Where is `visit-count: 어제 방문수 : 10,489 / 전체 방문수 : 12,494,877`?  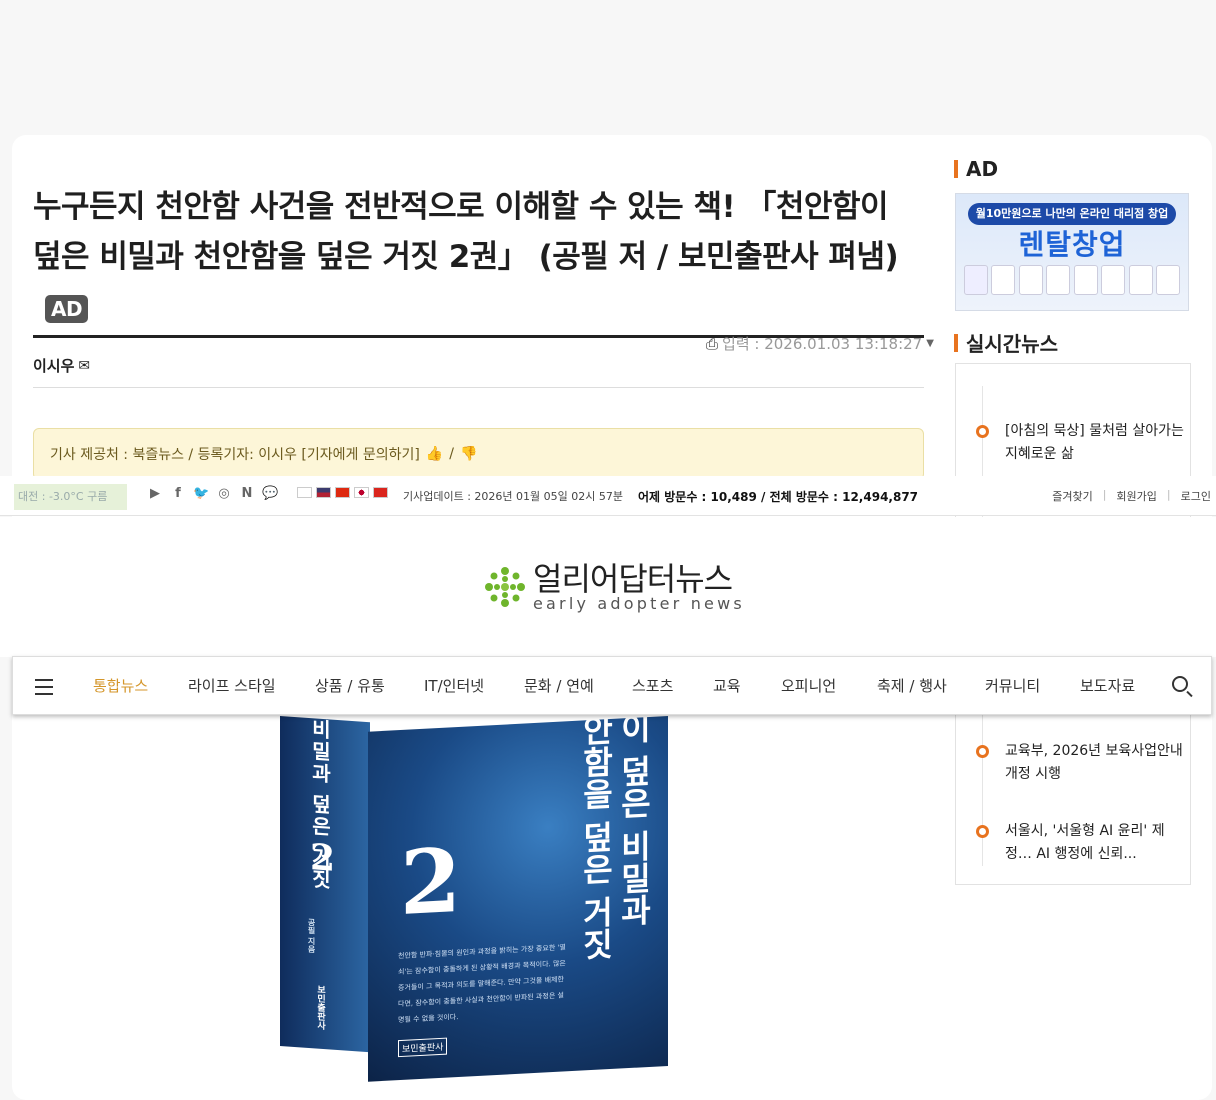
visit-count: 어제 방문수 : 10,489 / 전체 방문수 : 12,494,877 is located at coordinates (778, 497).